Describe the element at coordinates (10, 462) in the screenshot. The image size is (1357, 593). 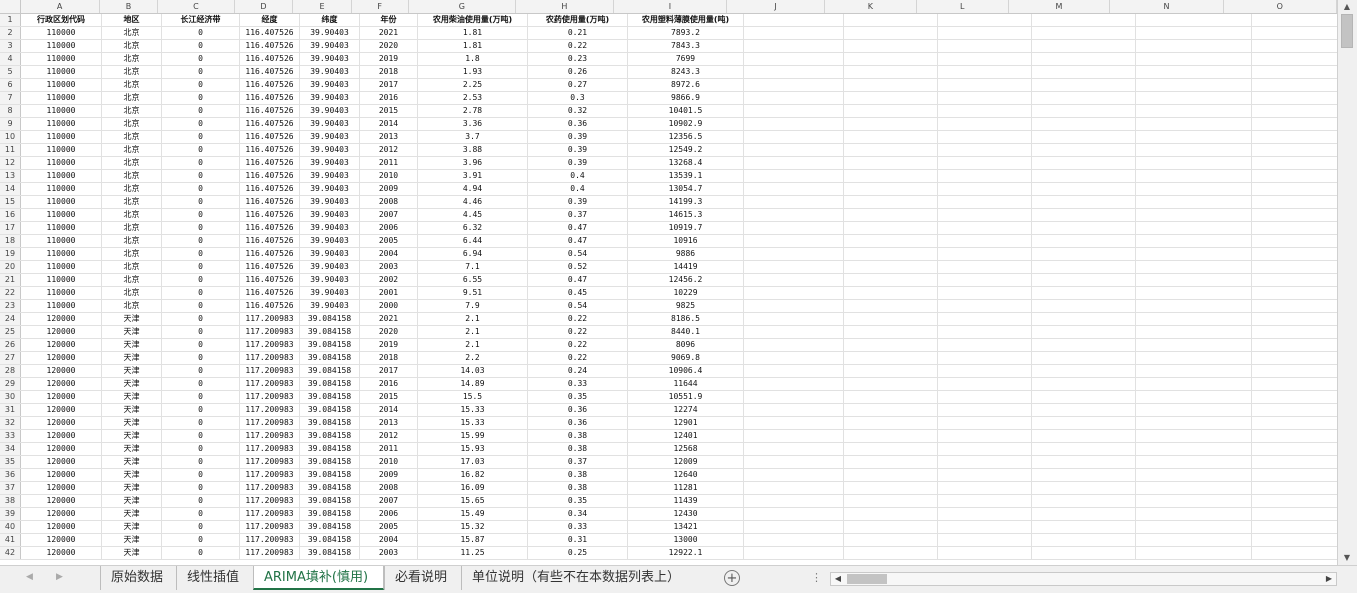
I see `row-number: 35` at that location.